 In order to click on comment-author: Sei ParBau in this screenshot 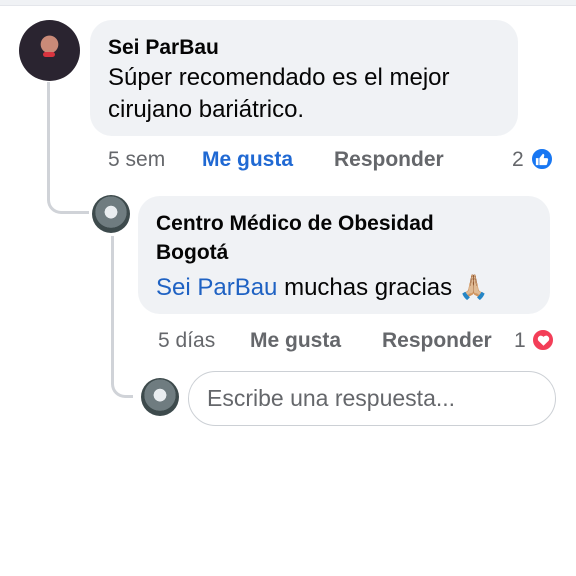, I will do `click(304, 47)`.